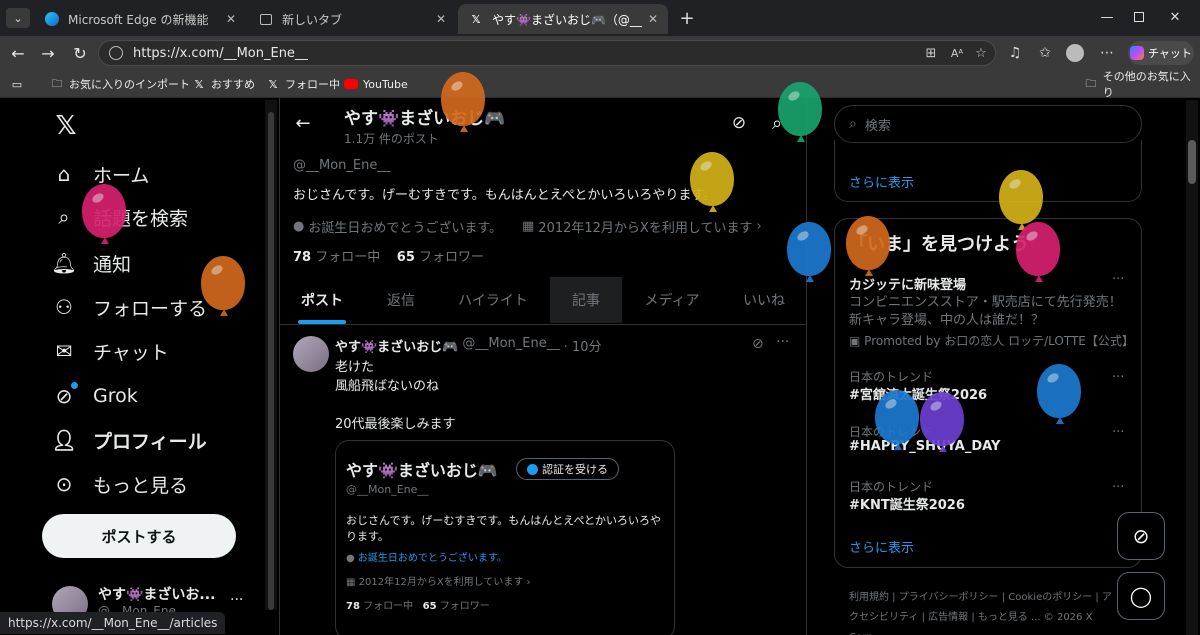 This screenshot has height=635, width=1200. I want to click on more-dots-icon: ···, so click(236, 600).